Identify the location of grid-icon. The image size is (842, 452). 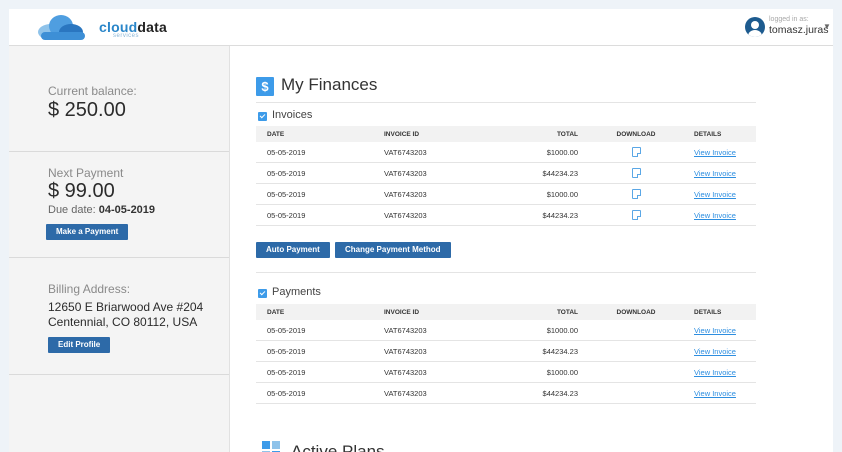
(272, 446).